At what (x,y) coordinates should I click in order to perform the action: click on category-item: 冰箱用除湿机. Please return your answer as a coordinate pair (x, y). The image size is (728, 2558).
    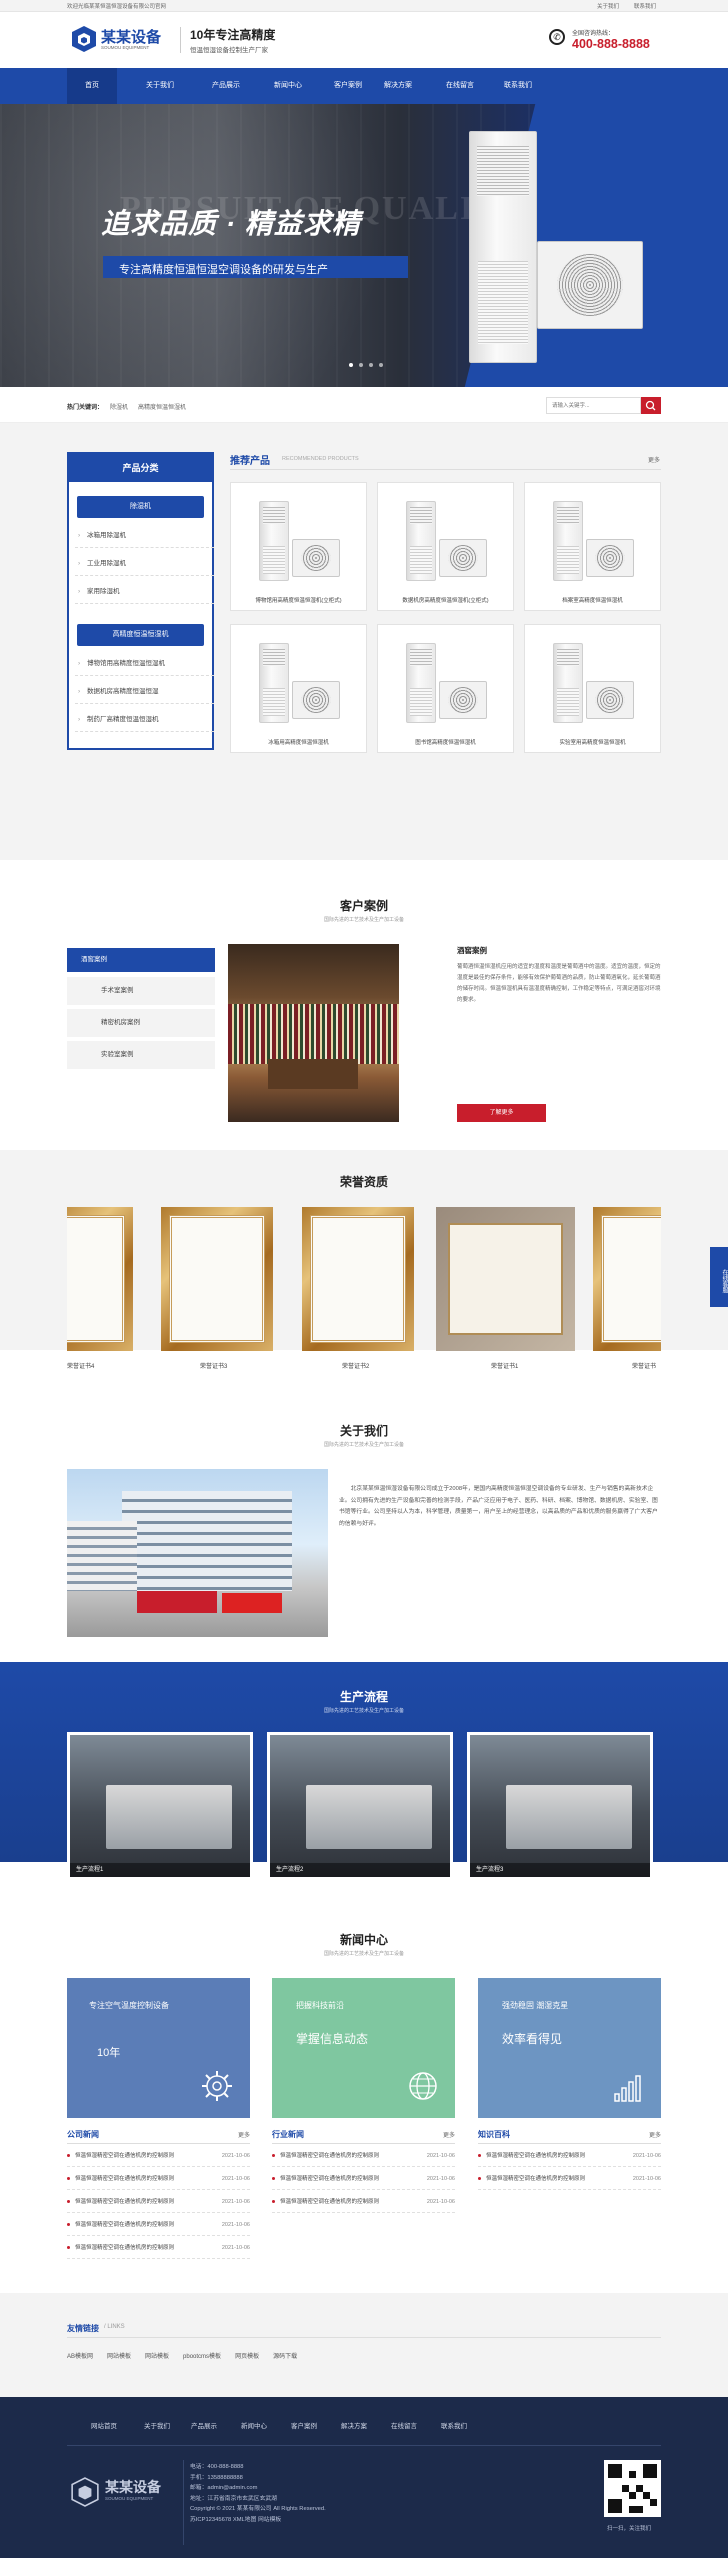
    Looking at the image, I should click on (144, 536).